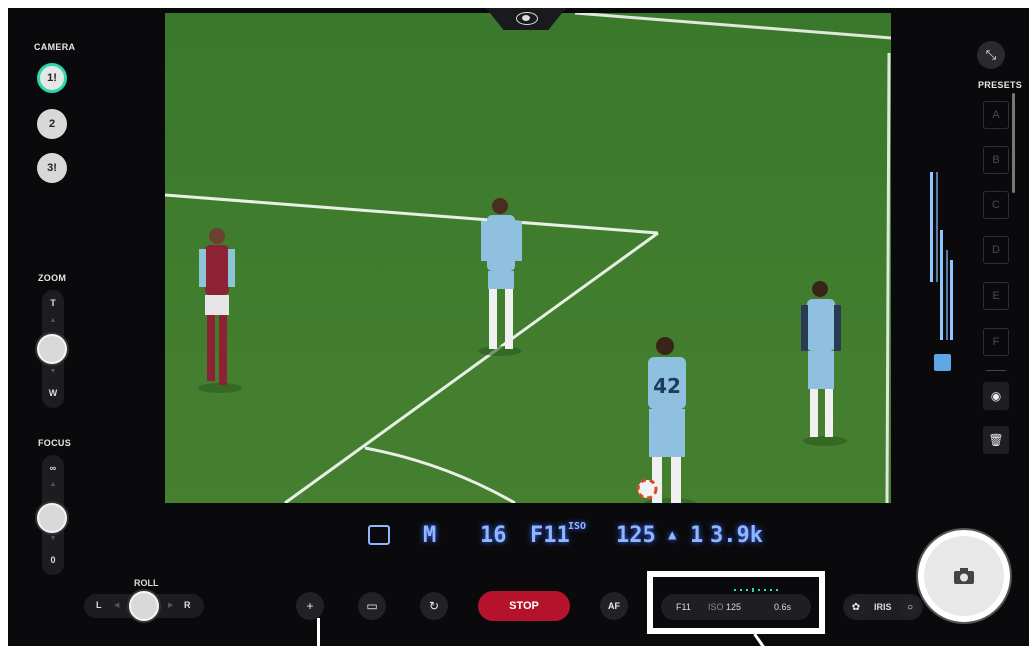 Image resolution: width=1029 pixels, height=646 pixels. Describe the element at coordinates (52, 124) in the screenshot. I see `camera-2-button: 2` at that location.